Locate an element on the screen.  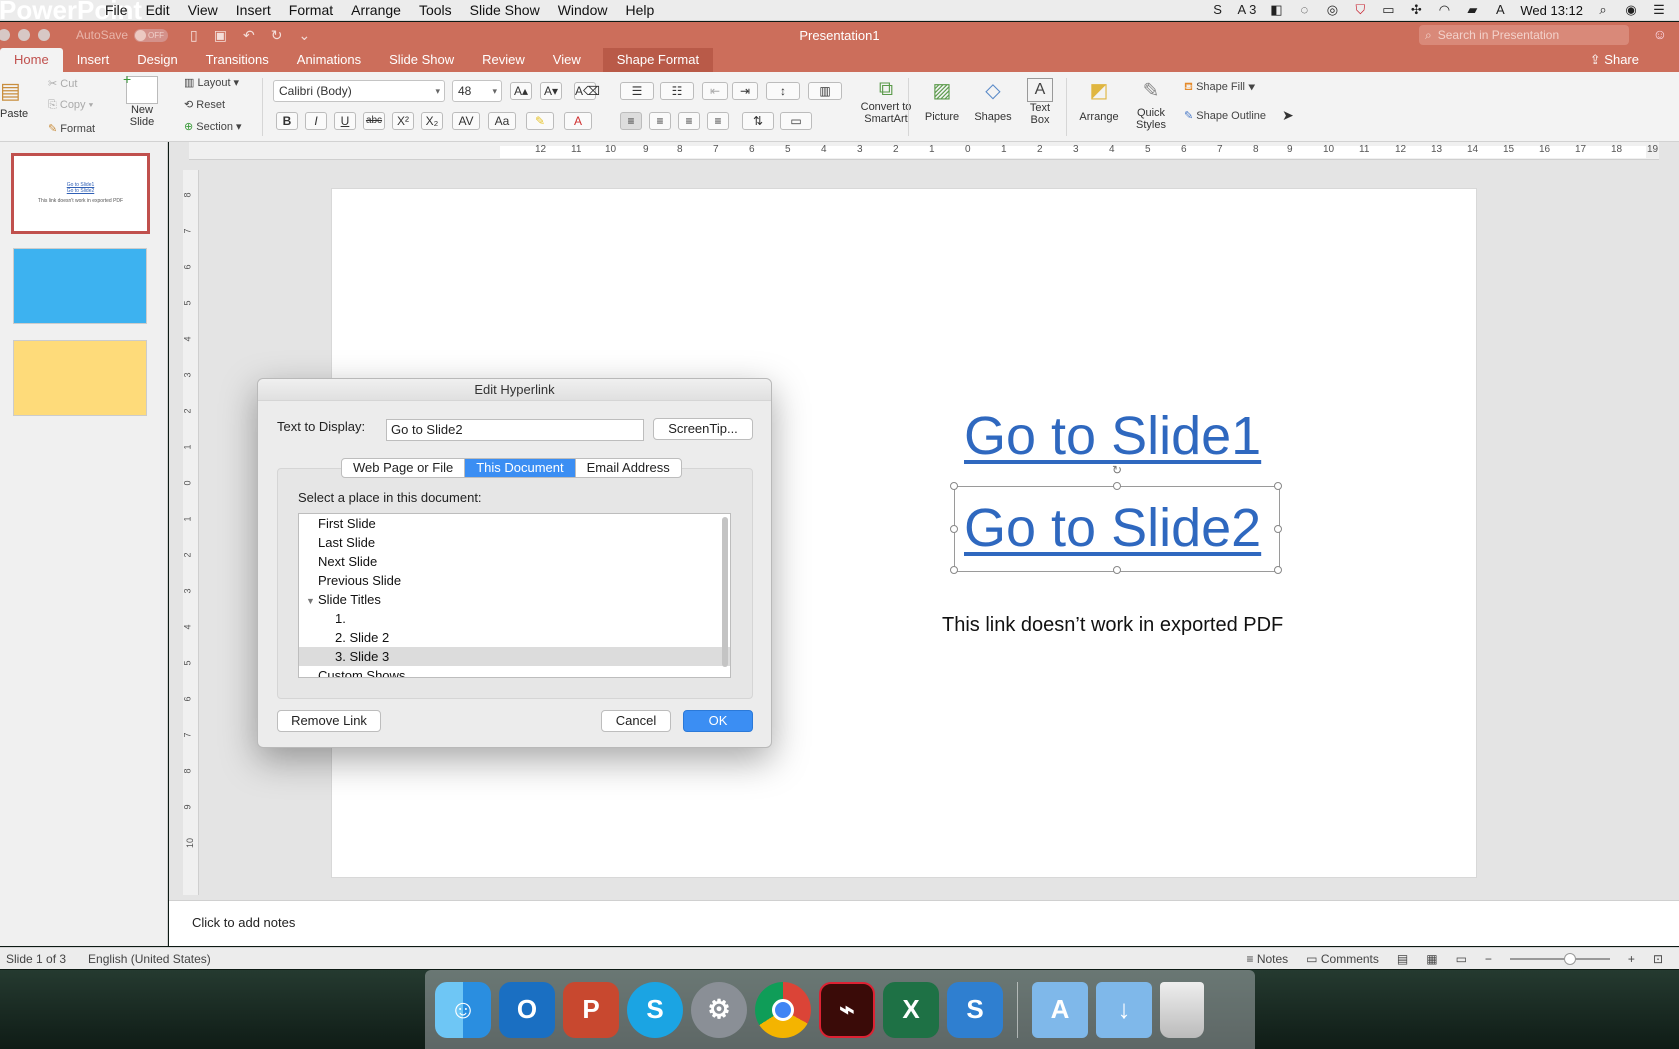
clock: Wed 13:12 is located at coordinates (1551, 10).